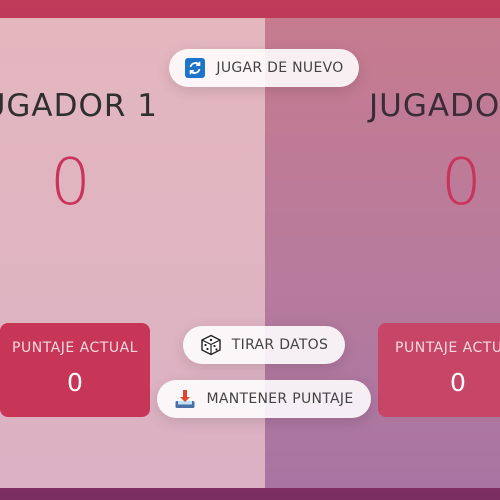 Image resolution: width=500 pixels, height=500 pixels. I want to click on hold-score-button: MANTENER PUNTAJE, so click(264, 399).